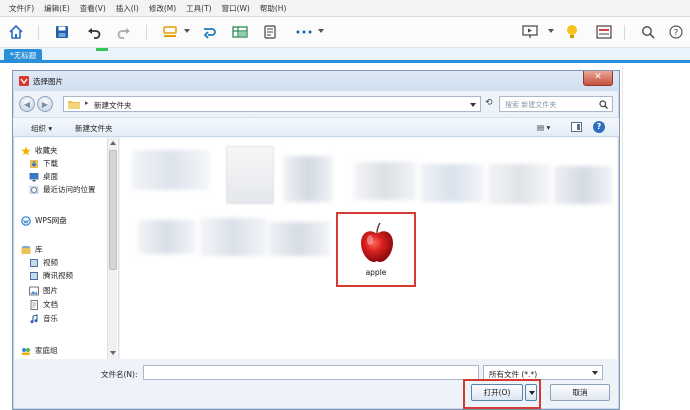 This screenshot has width=690, height=410. I want to click on sidebar-item-label: 下载, so click(50, 163).